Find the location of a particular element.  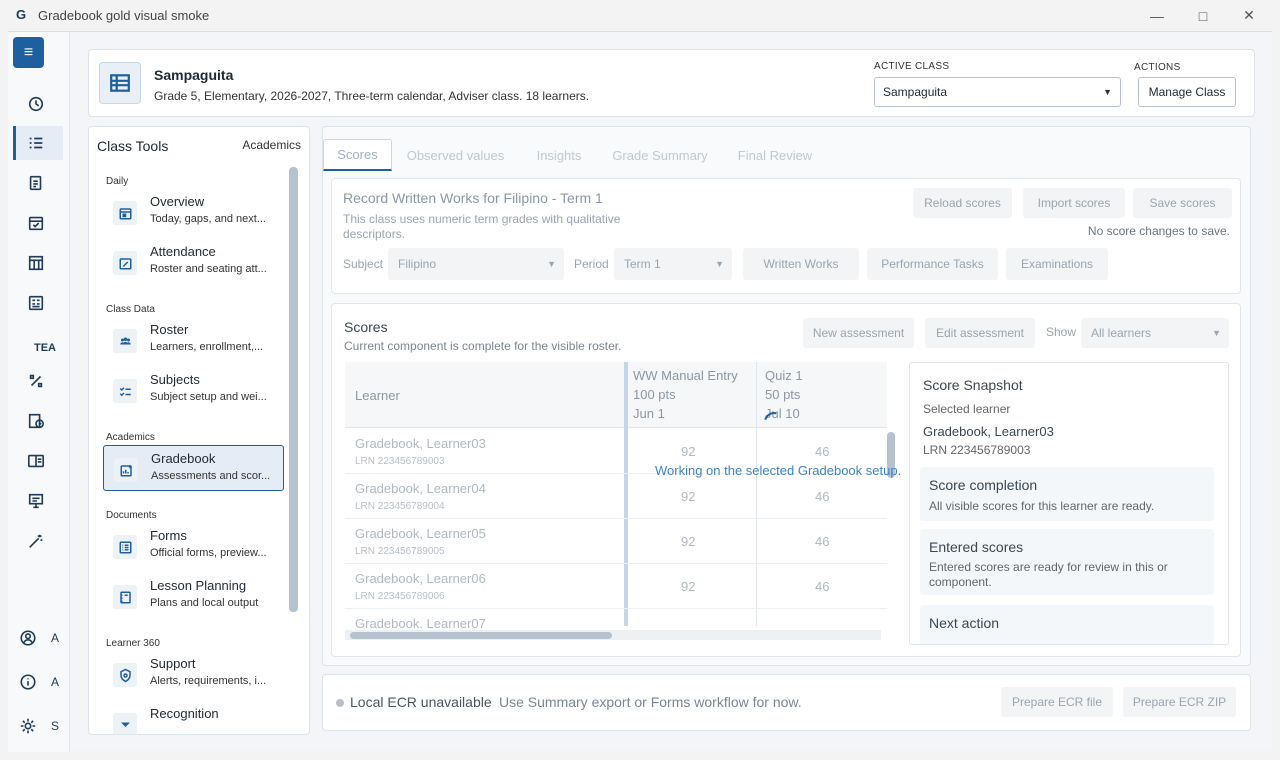

group-academics: Academics is located at coordinates (130, 437).